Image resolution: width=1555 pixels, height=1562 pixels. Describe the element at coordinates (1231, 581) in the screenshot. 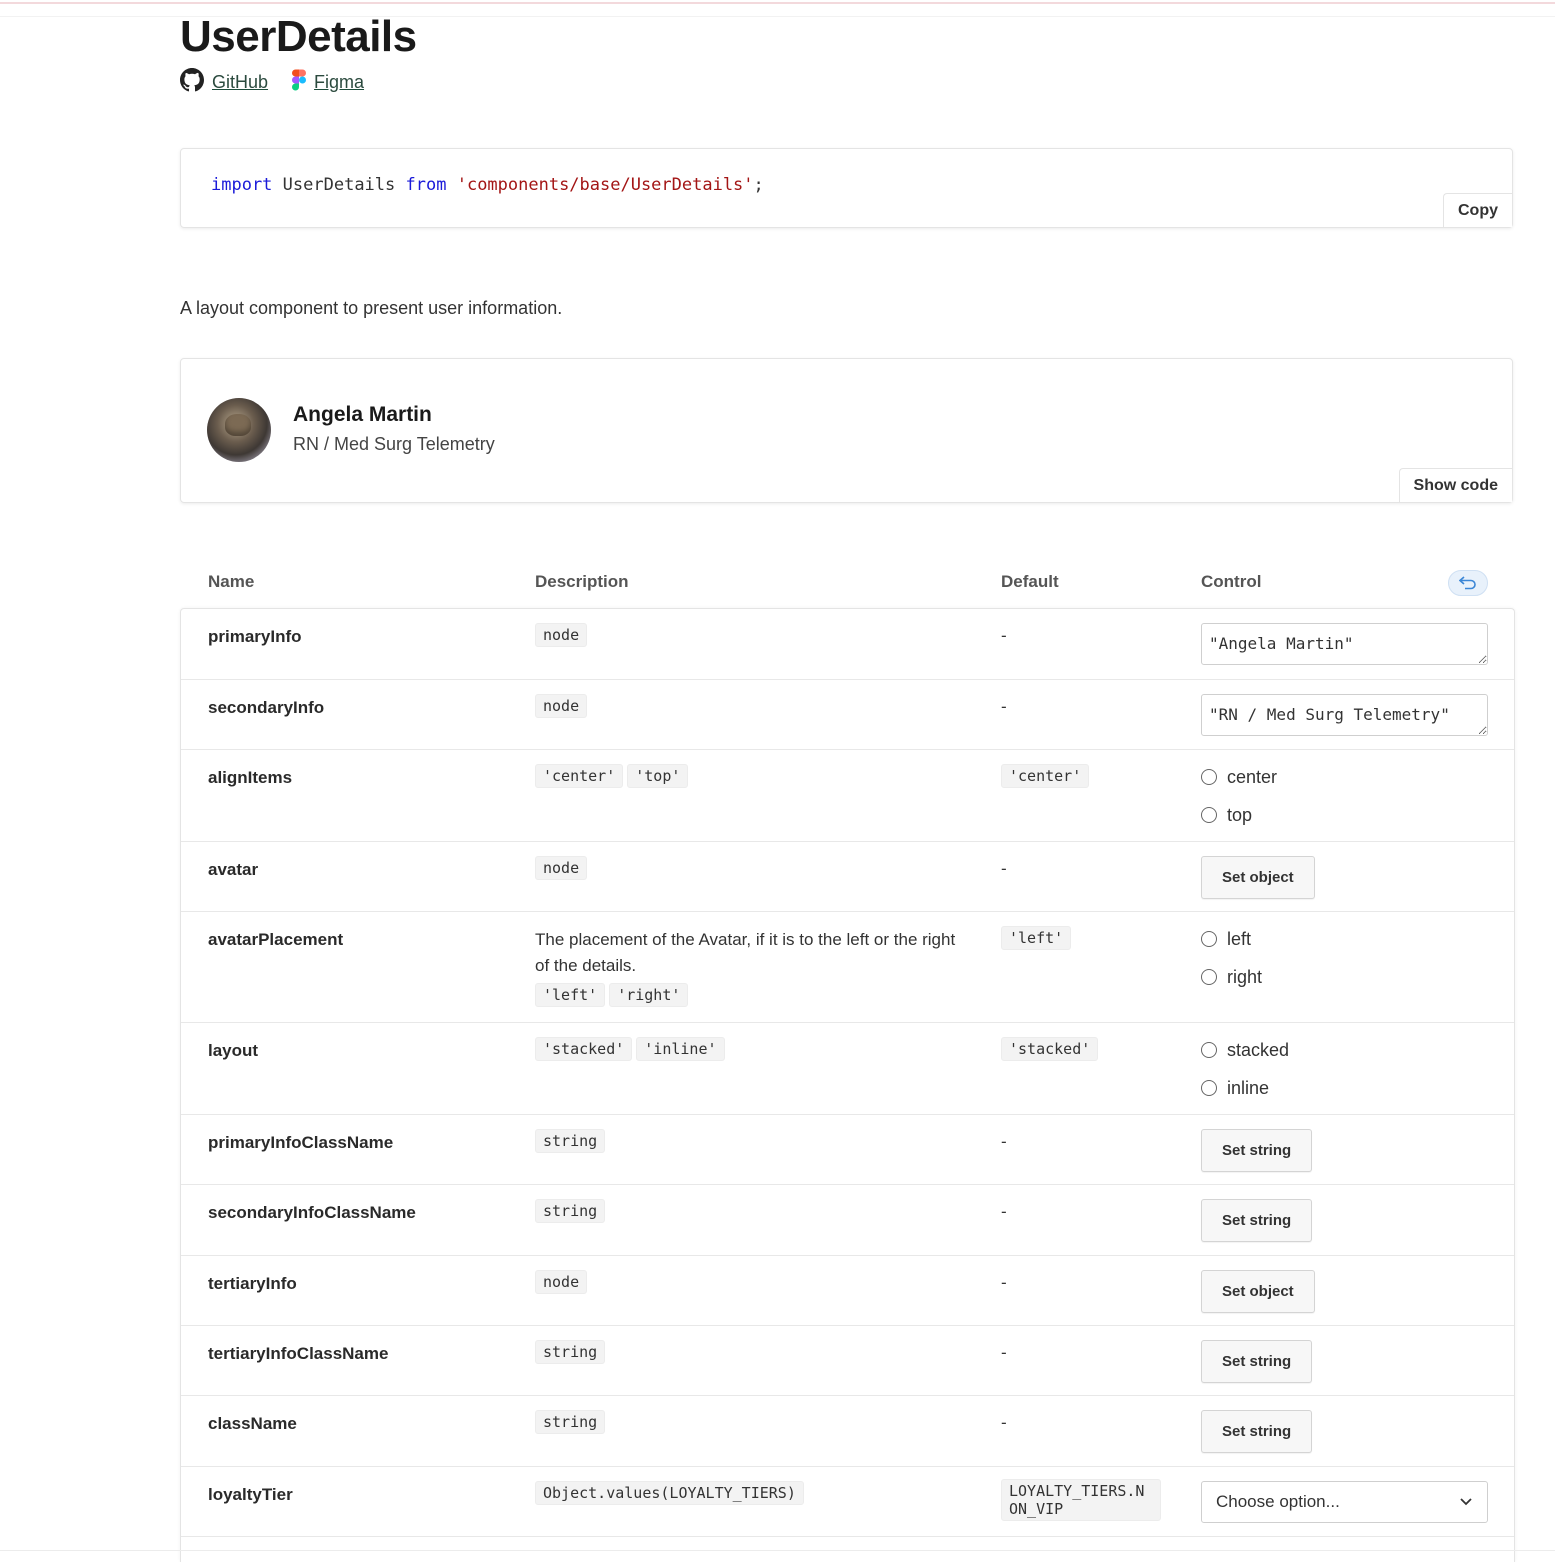

I see `header-control: Control` at that location.